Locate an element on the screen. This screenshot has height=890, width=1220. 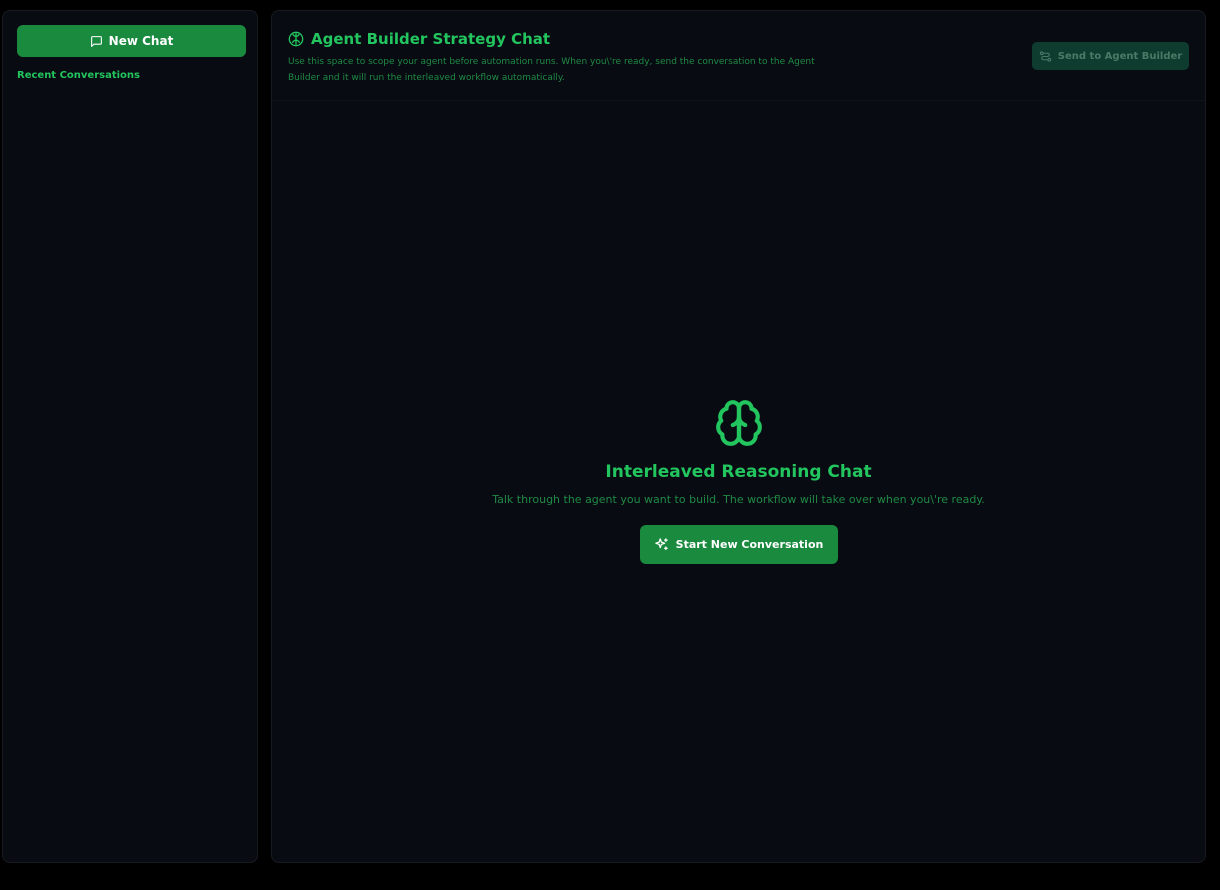
workflow-icon is located at coordinates (1045, 56).